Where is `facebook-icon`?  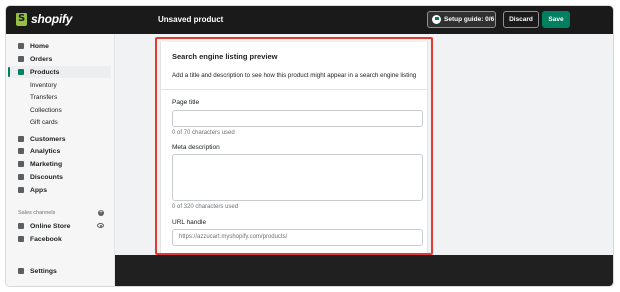 facebook-icon is located at coordinates (21, 239).